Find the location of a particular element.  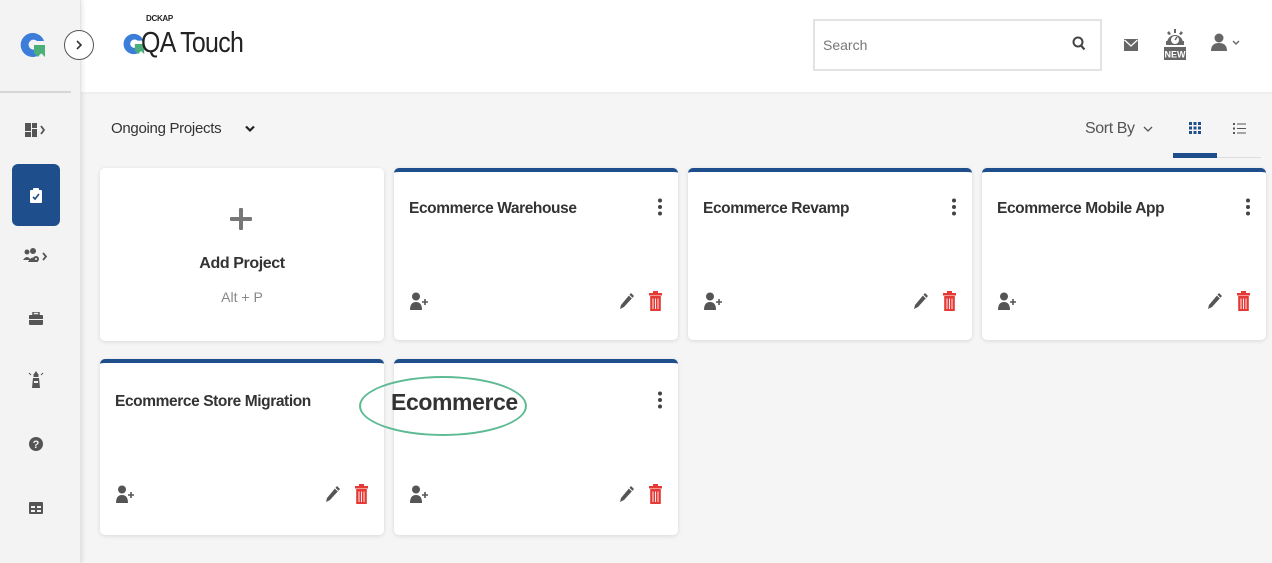

sidebar-item-jobs is located at coordinates (36, 318).